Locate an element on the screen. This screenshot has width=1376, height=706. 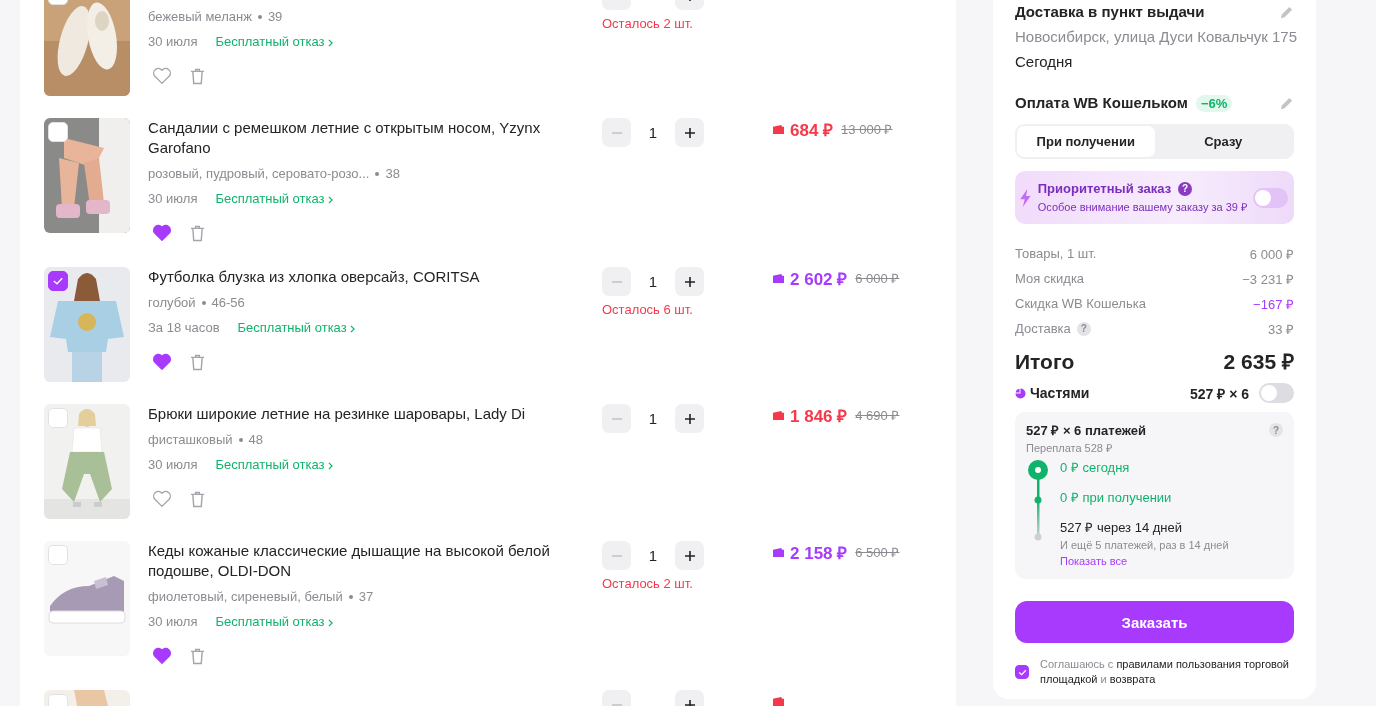
product-color: фисташковый is located at coordinates (190, 440).